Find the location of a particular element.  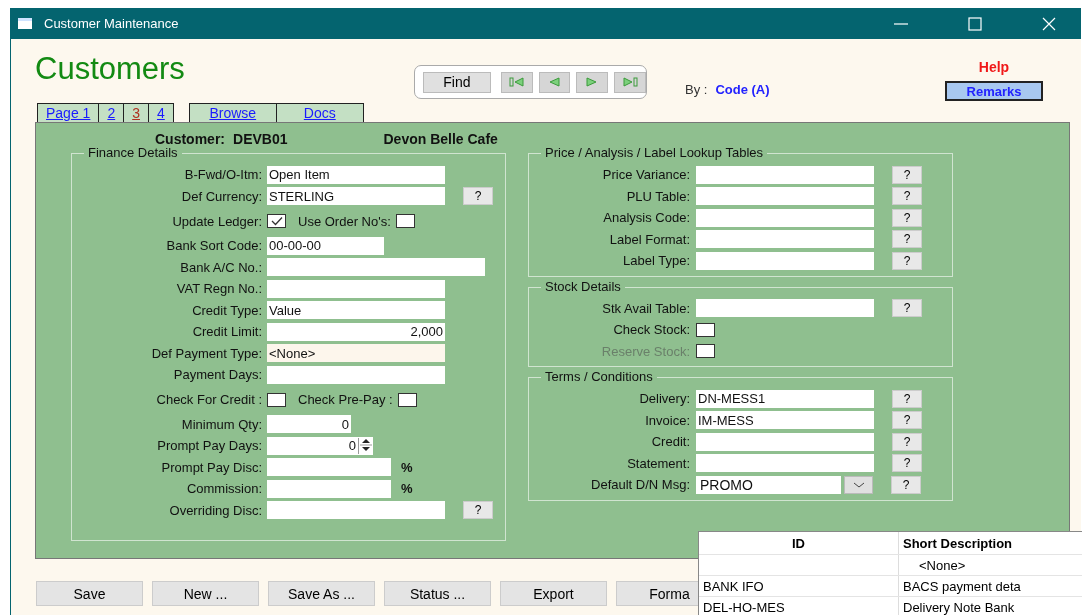

field-label: VAT Regn No.: is located at coordinates (219, 289).